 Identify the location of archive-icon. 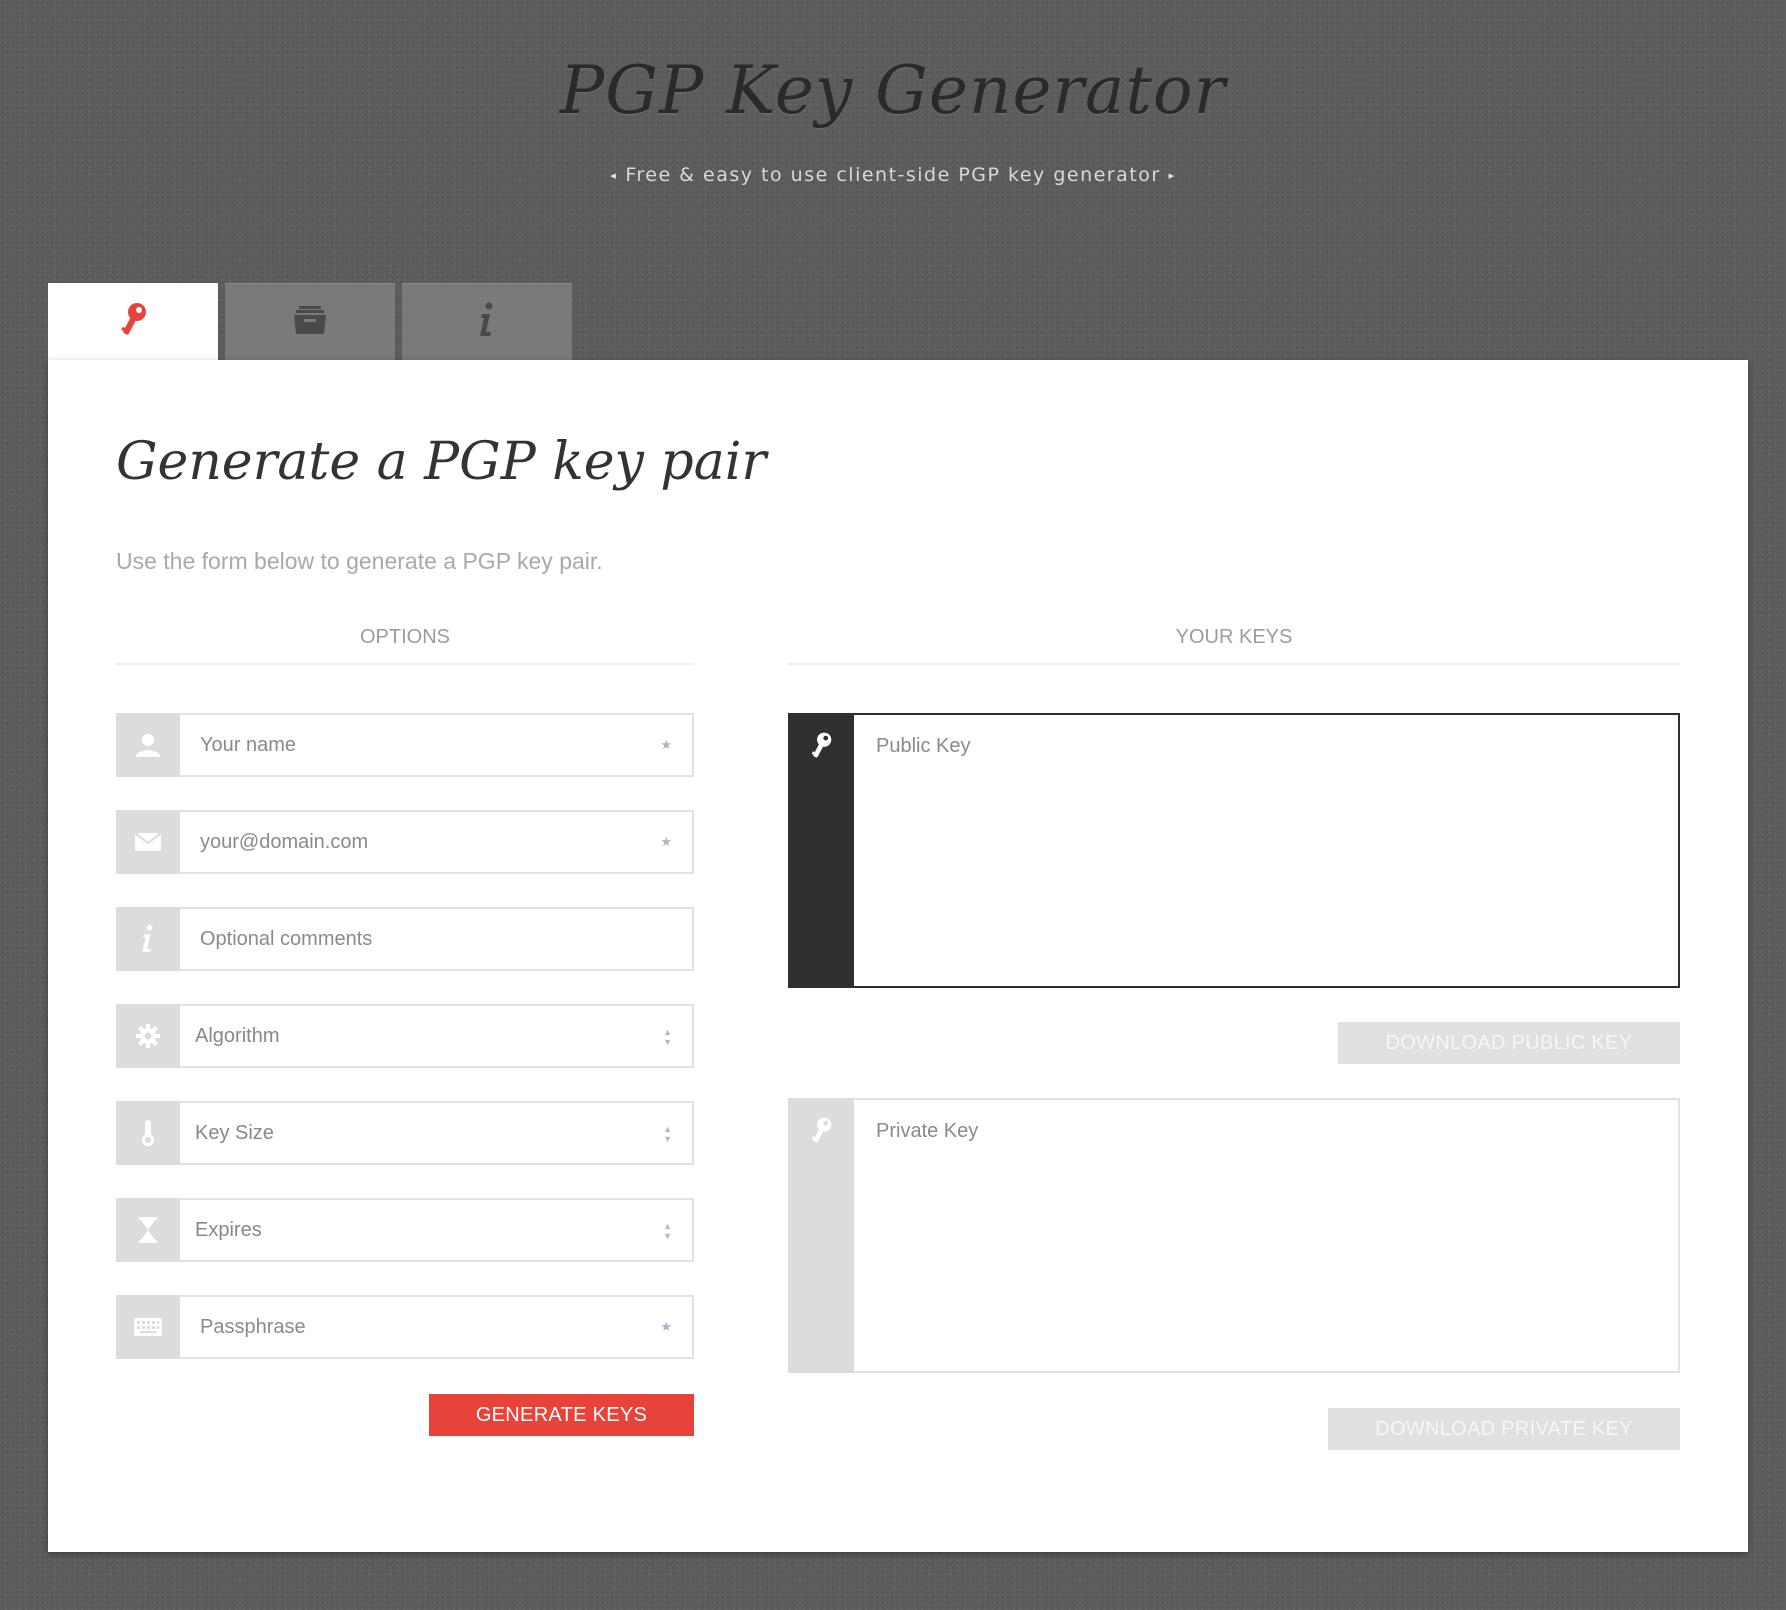
(310, 322).